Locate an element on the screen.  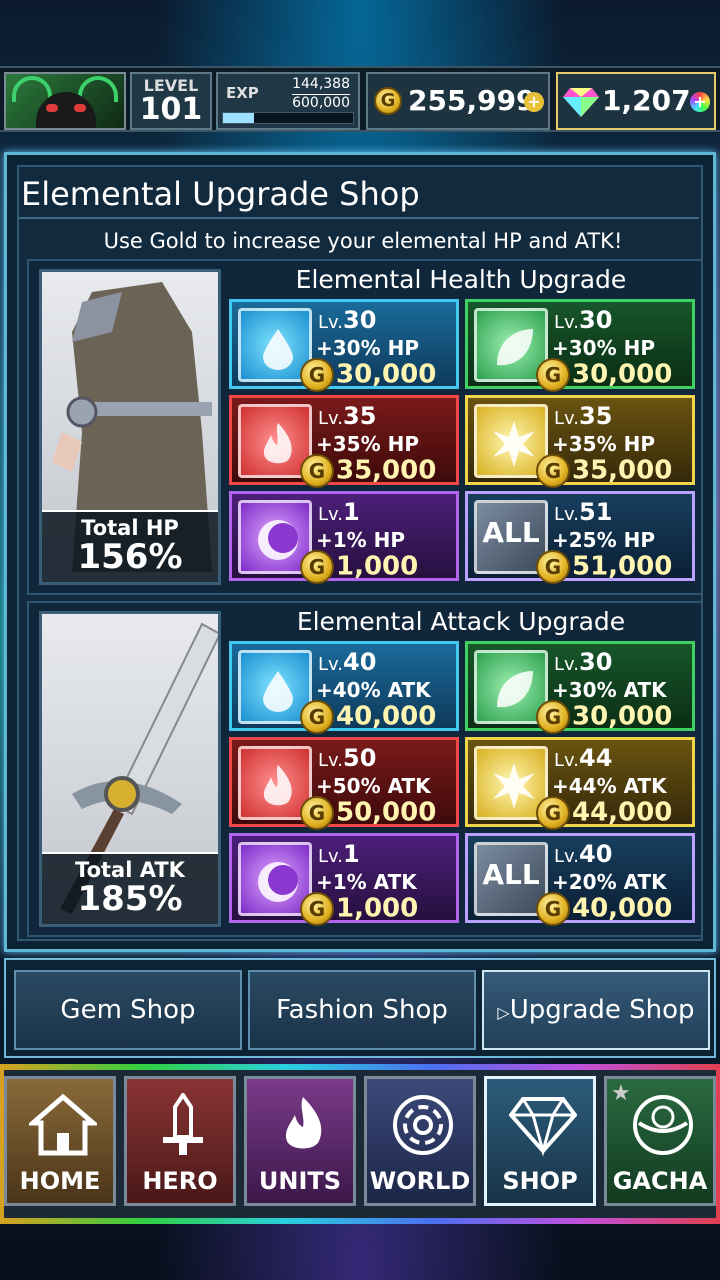
bottom-nav: HOME HERO UNITS WORLD SHOP ★ GACHA is located at coordinates (360, 1144).